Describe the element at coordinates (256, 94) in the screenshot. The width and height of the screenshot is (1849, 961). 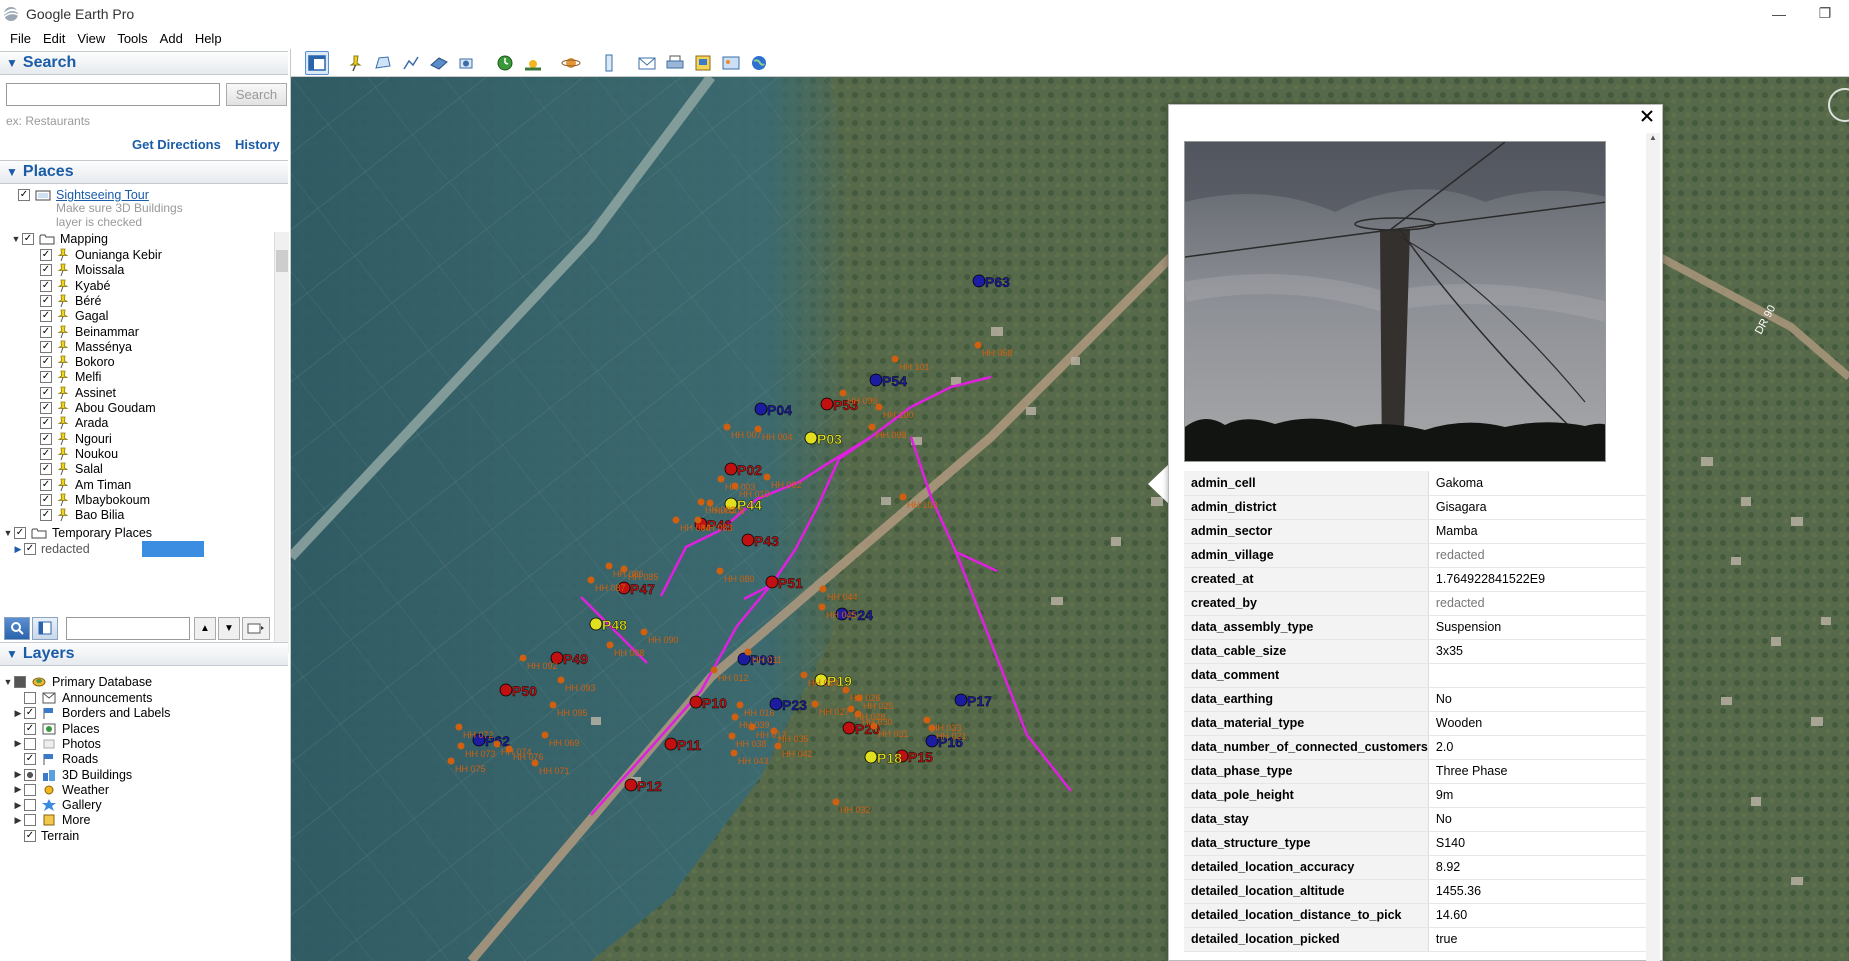
I see `search-button: Search` at that location.